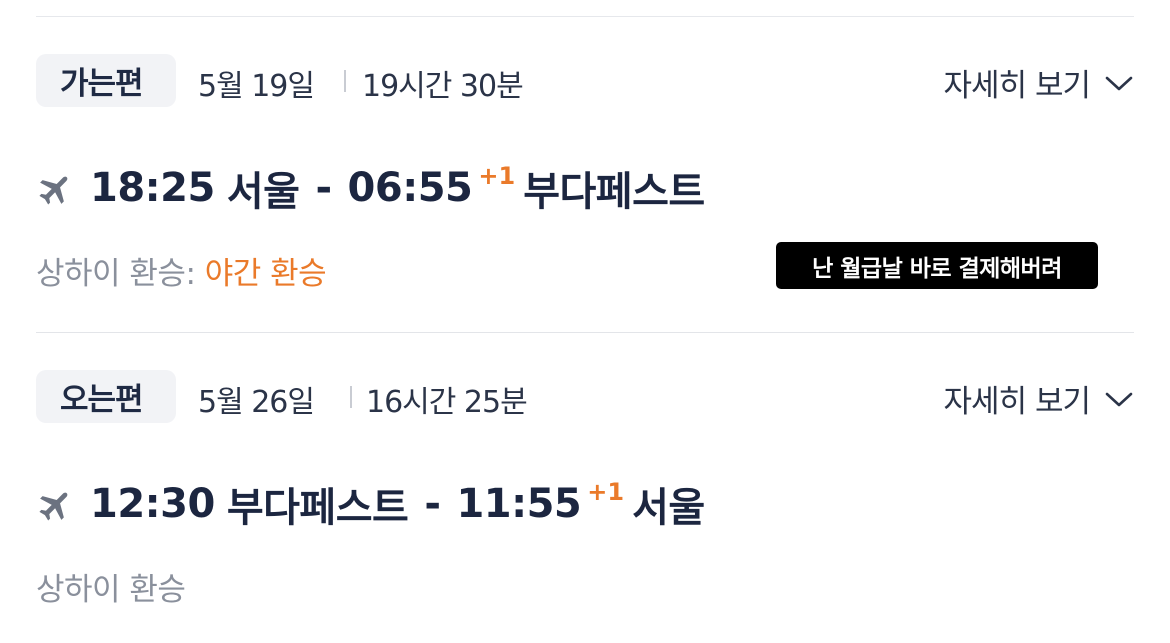 The width and height of the screenshot is (1170, 643). I want to click on inbound-badge-label: 오는편, so click(102, 400).